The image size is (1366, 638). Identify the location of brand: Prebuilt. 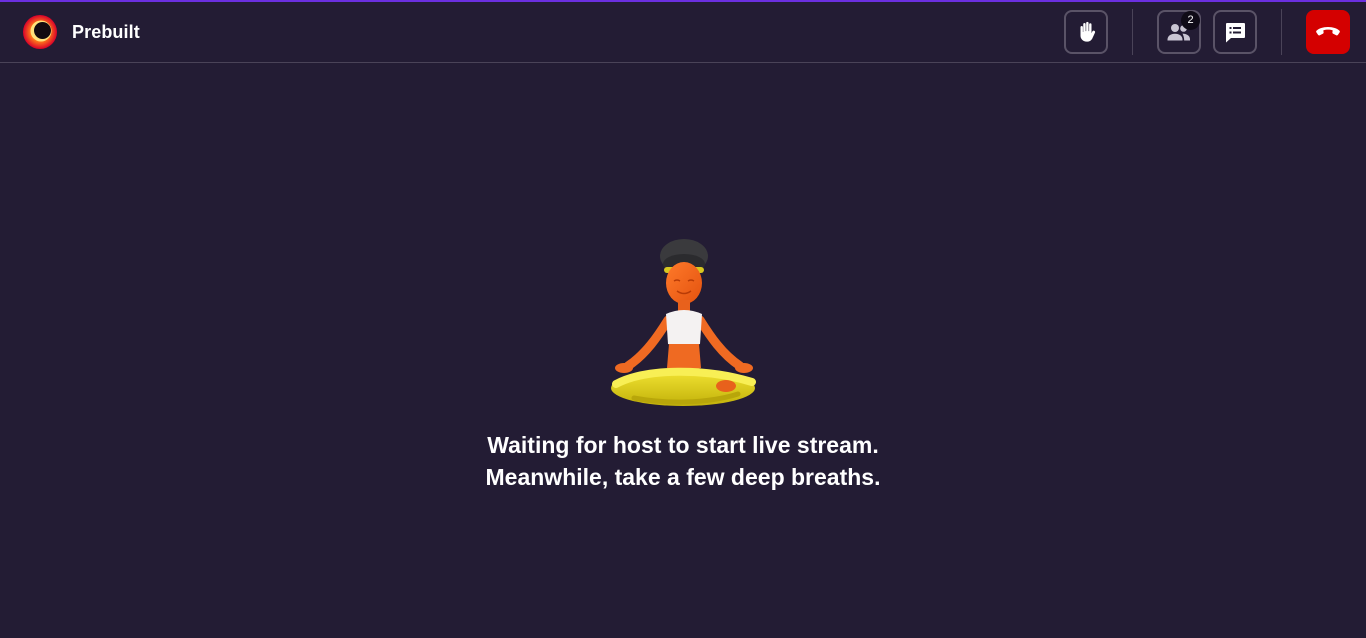
(81, 32).